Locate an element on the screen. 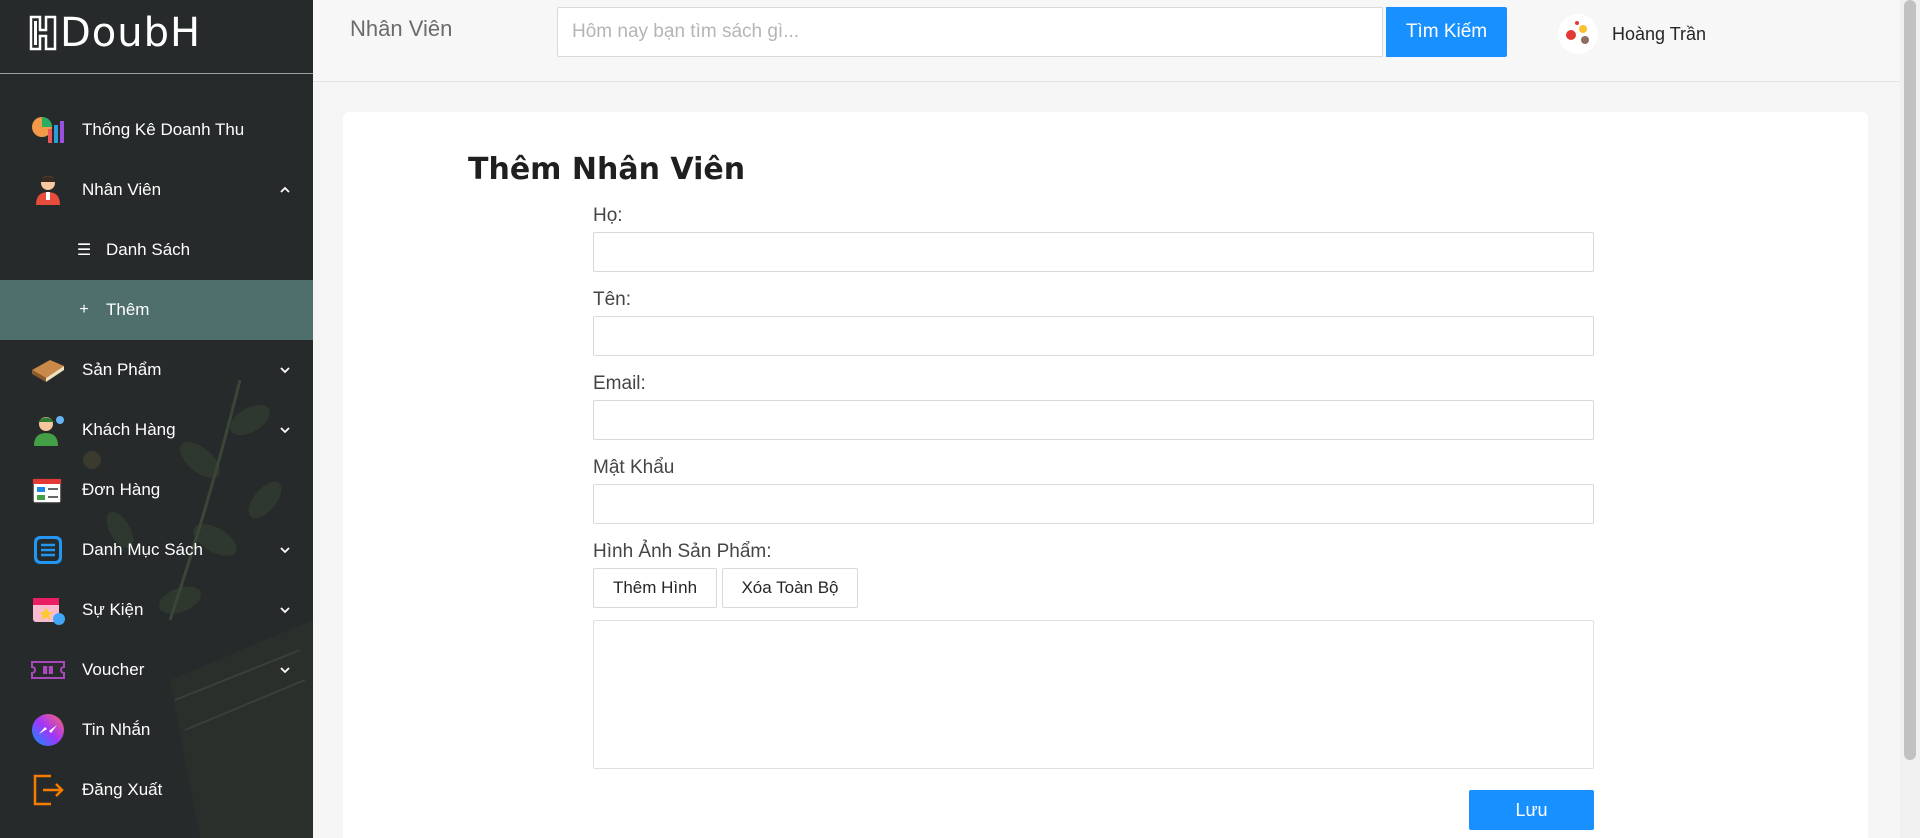 The width and height of the screenshot is (1920, 838). search-button: Tìm Kiếm is located at coordinates (1446, 32).